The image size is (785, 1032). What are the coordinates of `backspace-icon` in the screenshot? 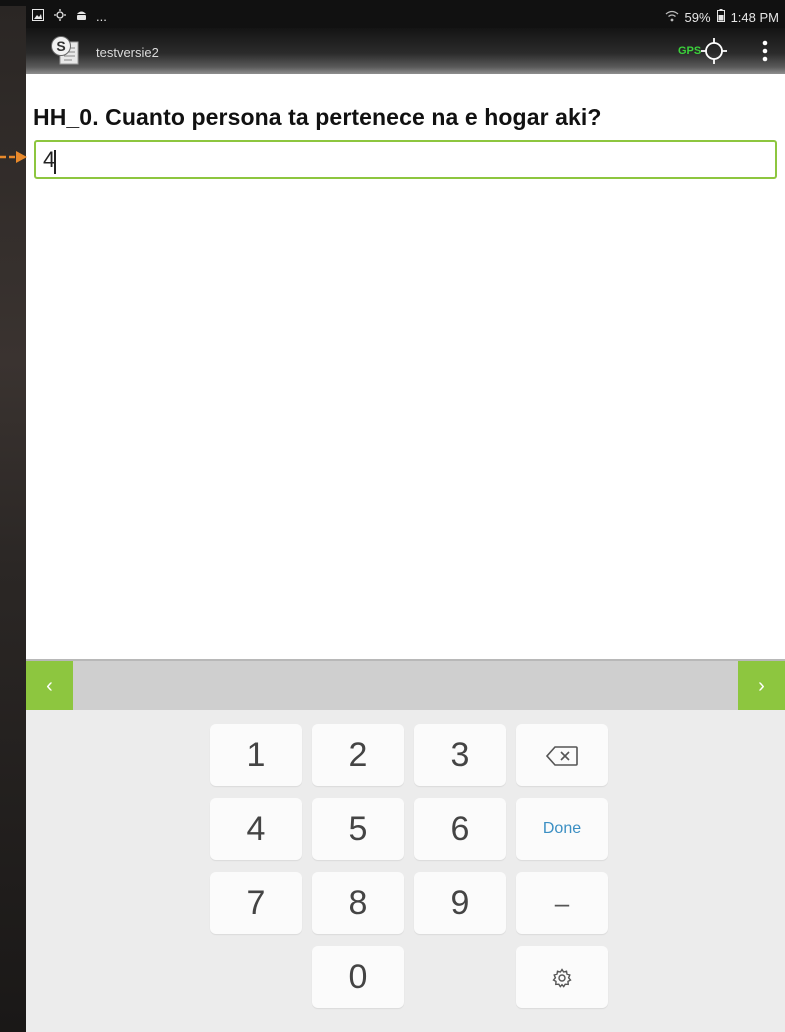 It's located at (561, 755).